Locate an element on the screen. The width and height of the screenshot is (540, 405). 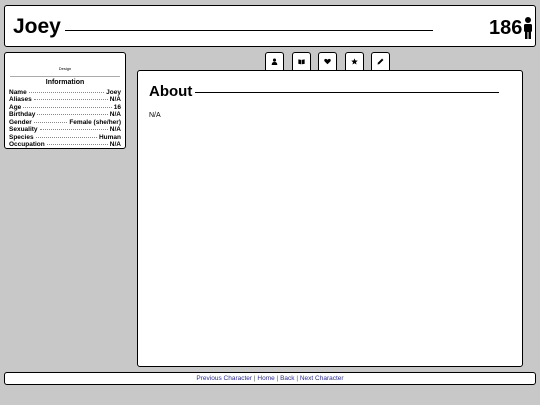
tab-heart is located at coordinates (327, 61).